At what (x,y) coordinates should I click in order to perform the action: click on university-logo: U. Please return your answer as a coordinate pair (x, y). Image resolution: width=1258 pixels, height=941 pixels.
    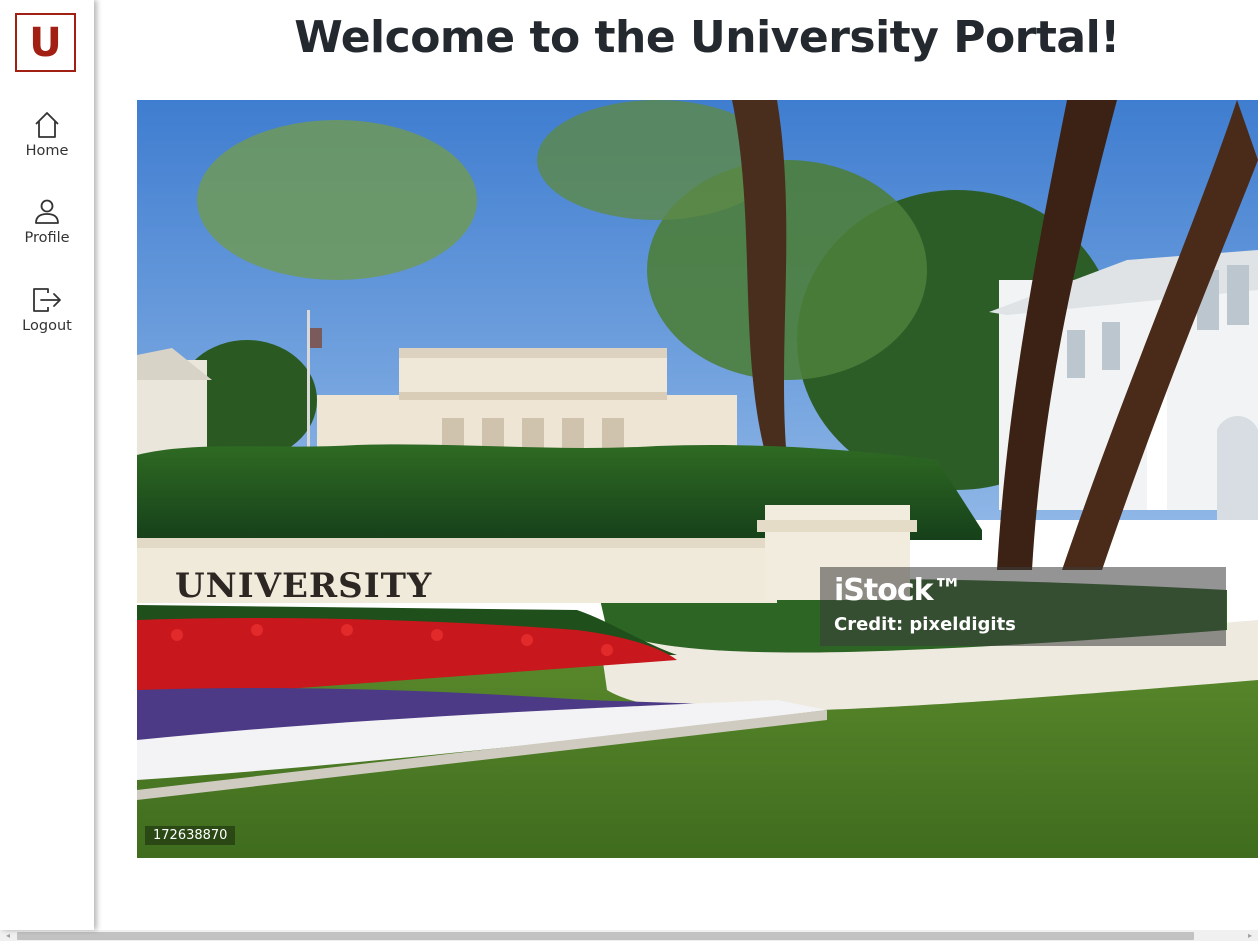
    Looking at the image, I should click on (45, 42).